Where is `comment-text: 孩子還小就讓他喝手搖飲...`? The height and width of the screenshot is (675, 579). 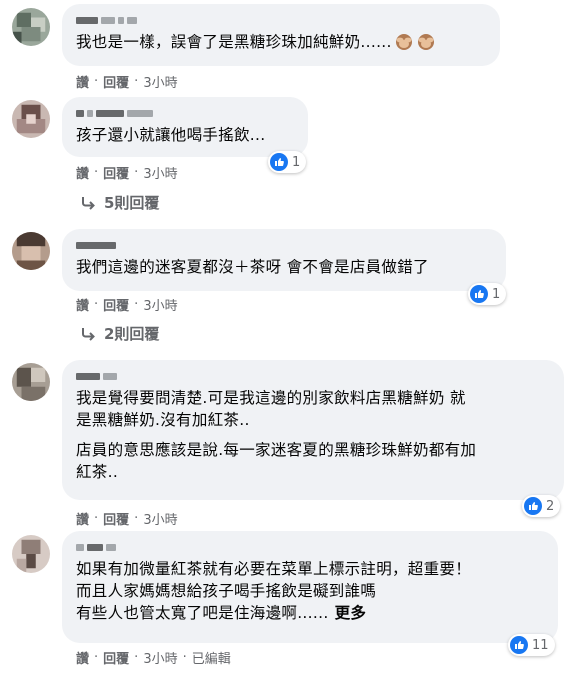
comment-text: 孩子還小就讓他喝手搖飲... is located at coordinates (171, 135).